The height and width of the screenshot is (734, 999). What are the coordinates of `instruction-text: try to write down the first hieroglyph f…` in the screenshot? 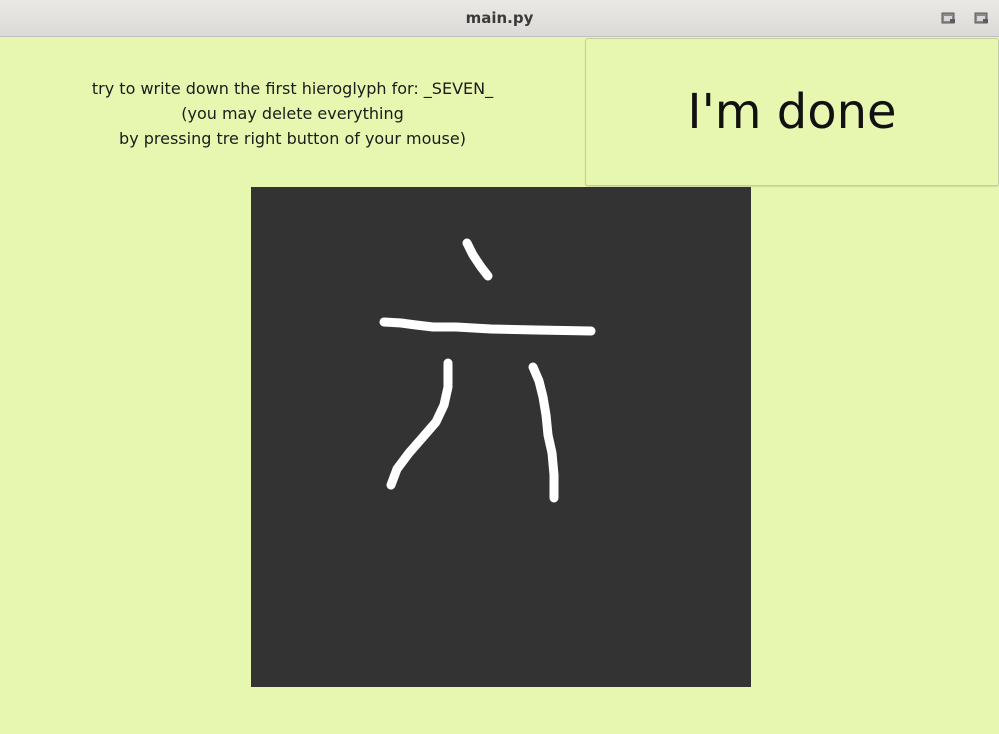 It's located at (292, 113).